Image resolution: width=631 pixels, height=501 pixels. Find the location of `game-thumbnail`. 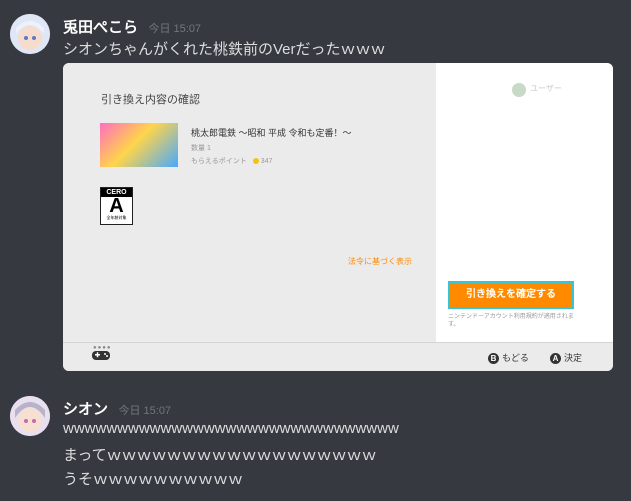

game-thumbnail is located at coordinates (139, 145).